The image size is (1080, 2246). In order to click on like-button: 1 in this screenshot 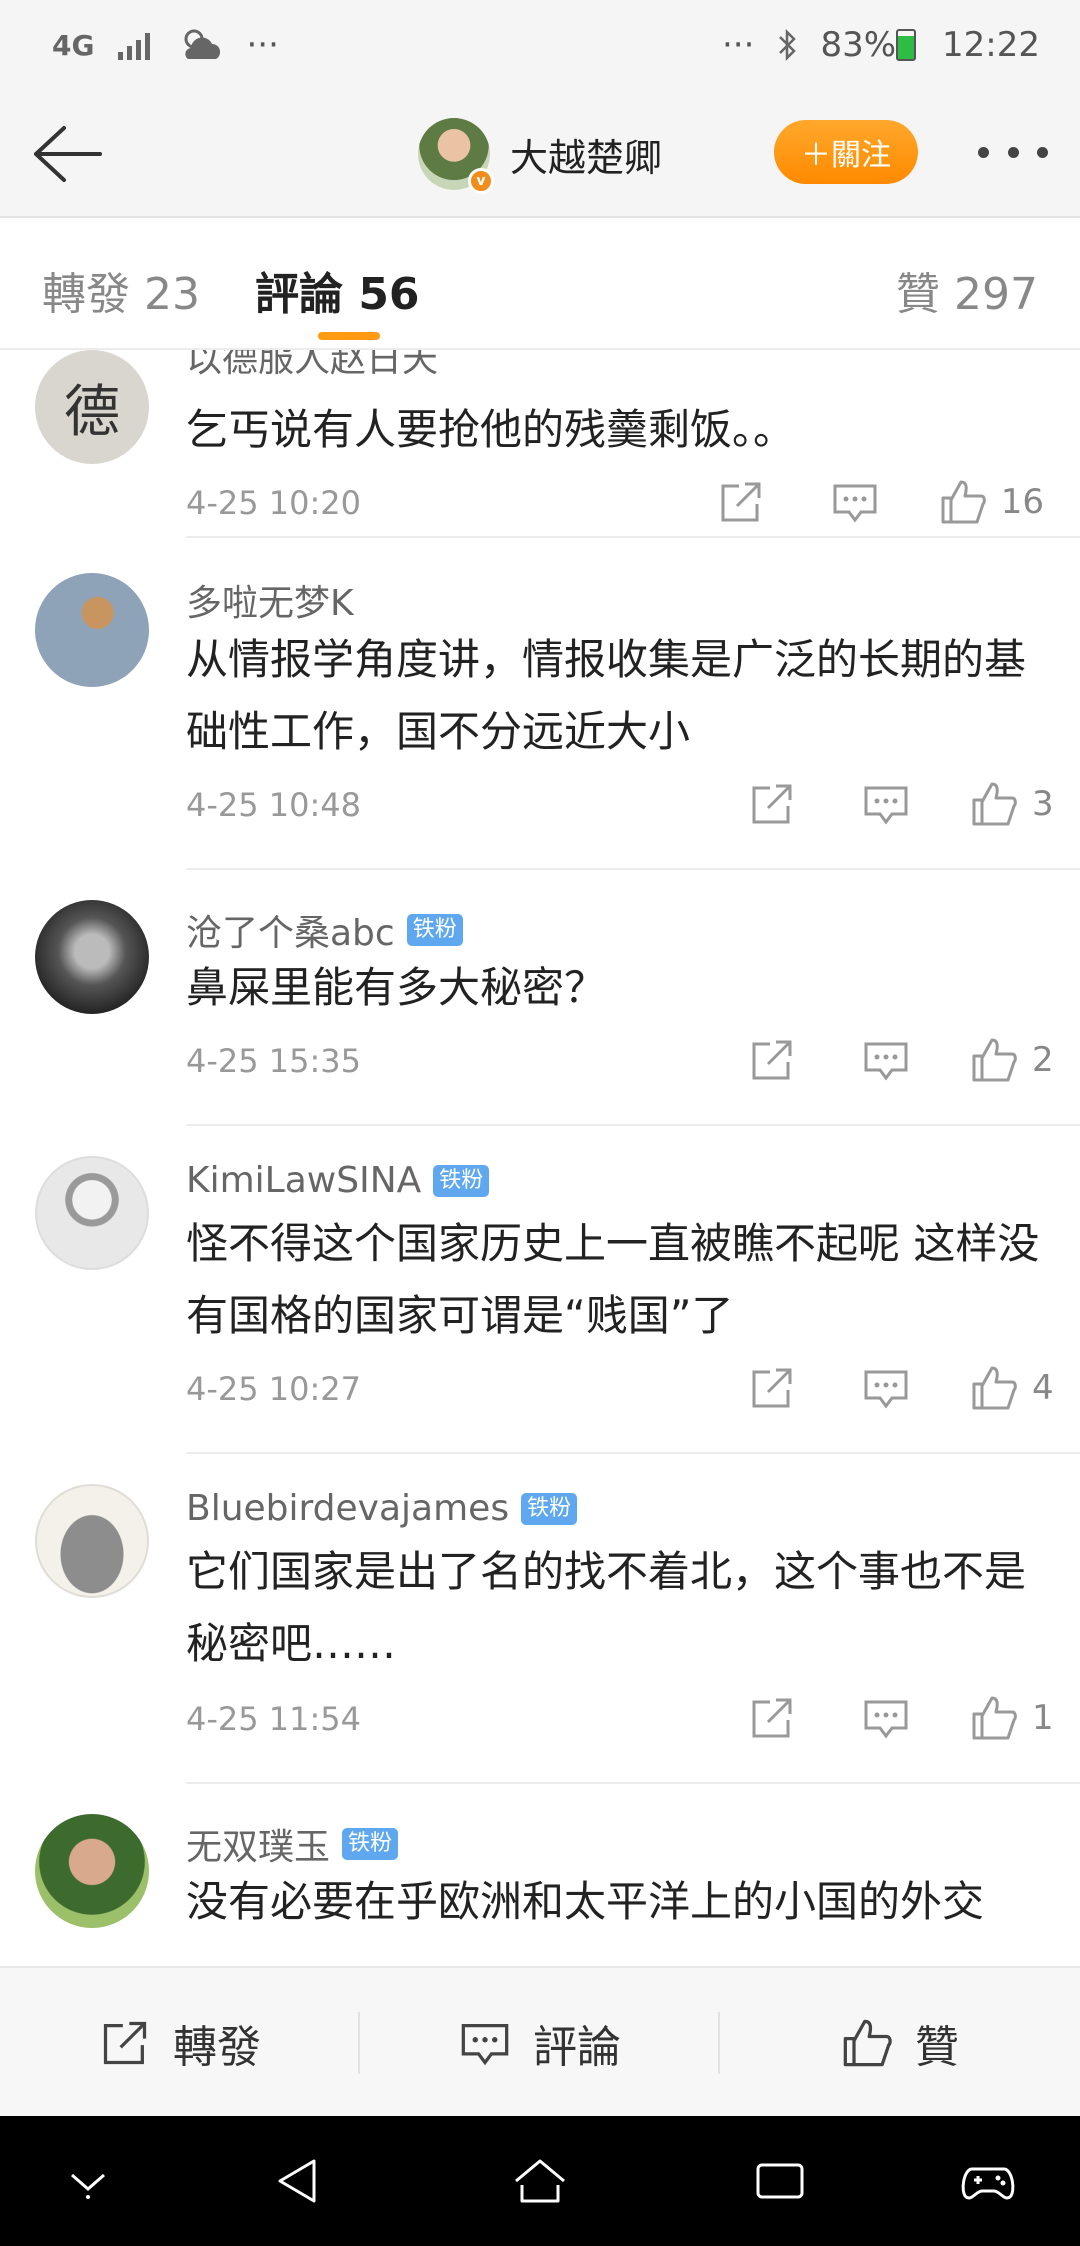, I will do `click(1013, 1718)`.